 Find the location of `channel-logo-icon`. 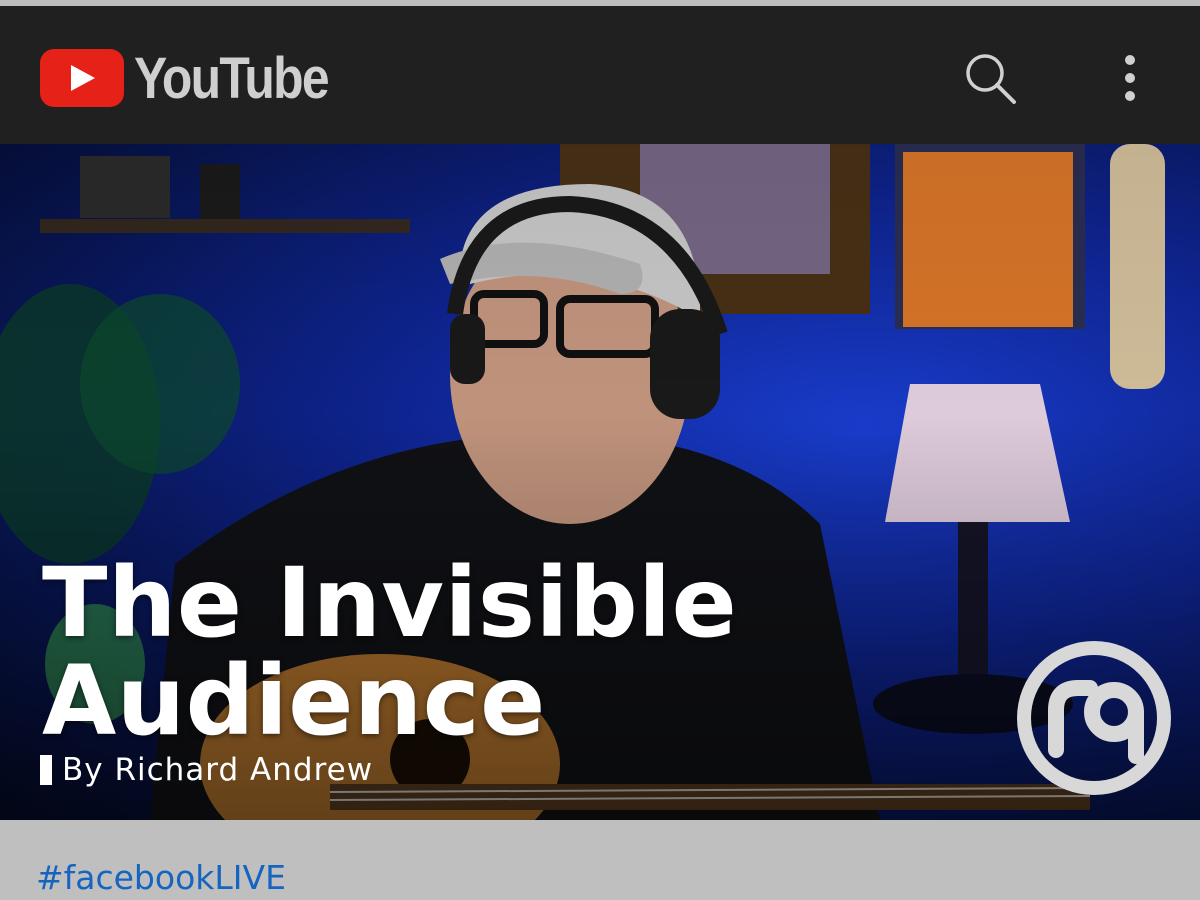

channel-logo-icon is located at coordinates (1094, 718).